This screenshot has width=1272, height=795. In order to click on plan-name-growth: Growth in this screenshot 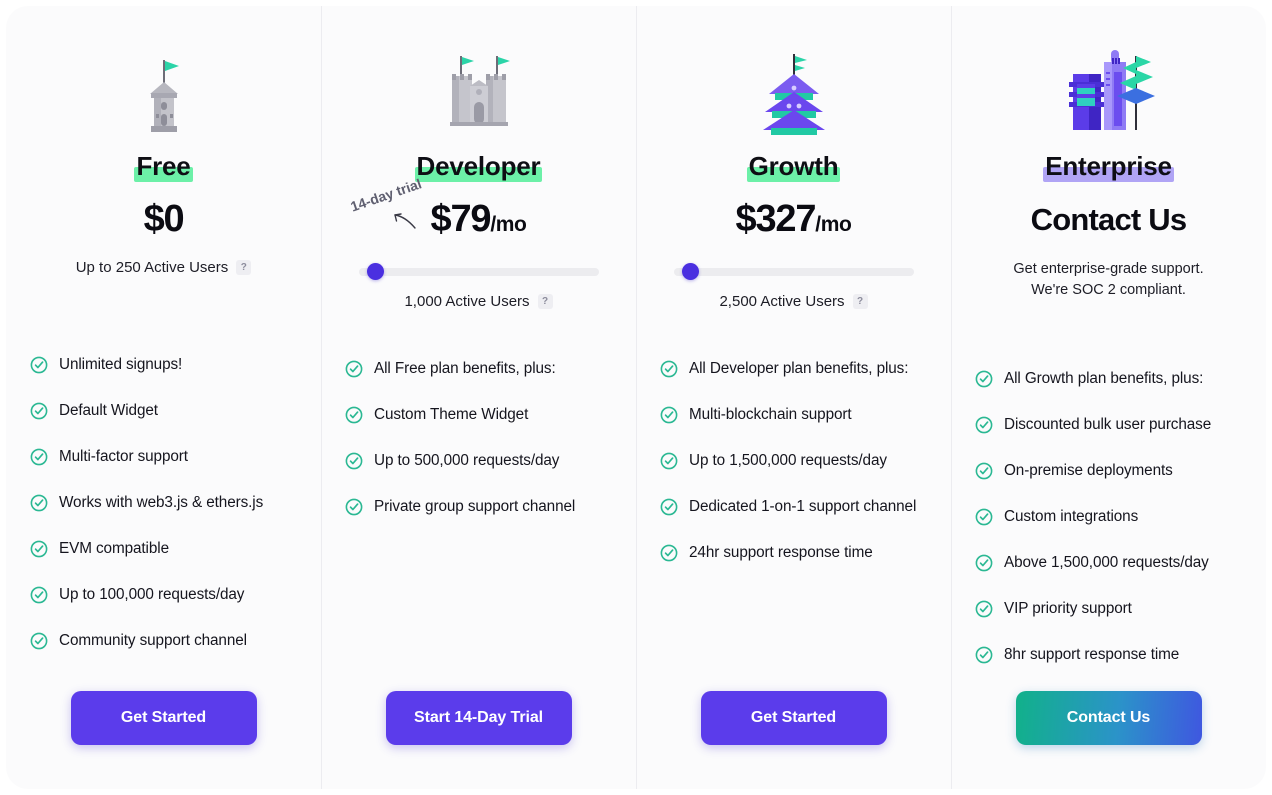, I will do `click(793, 166)`.